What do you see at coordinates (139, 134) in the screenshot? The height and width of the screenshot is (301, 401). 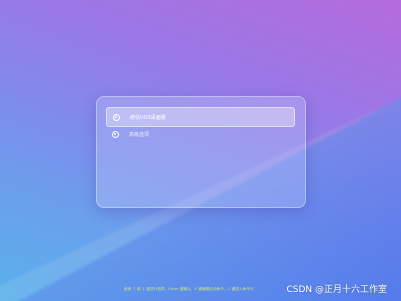 I see `menu-item-label: 高级选项` at bounding box center [139, 134].